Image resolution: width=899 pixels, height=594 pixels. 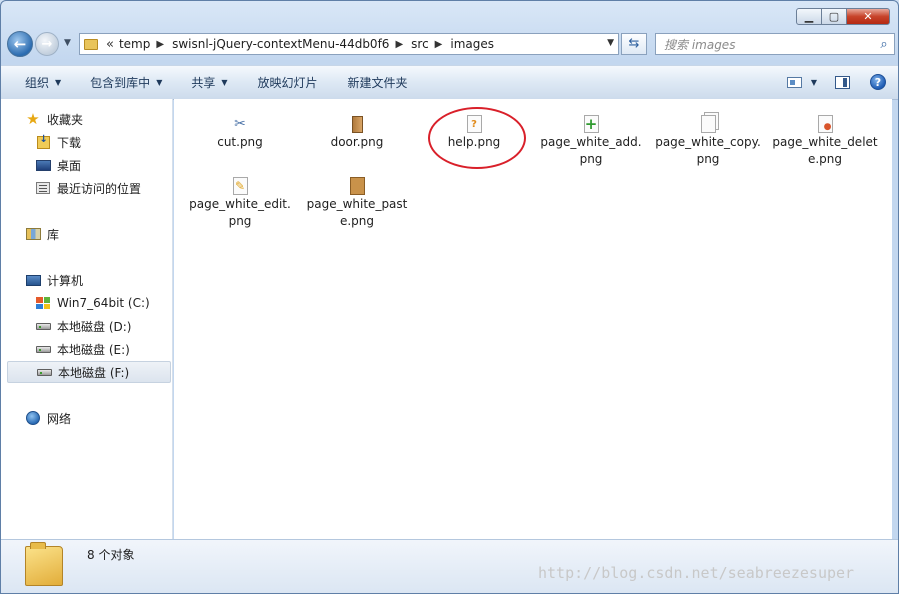 I want to click on nav-downloads-label: 下载, so click(x=69, y=142).